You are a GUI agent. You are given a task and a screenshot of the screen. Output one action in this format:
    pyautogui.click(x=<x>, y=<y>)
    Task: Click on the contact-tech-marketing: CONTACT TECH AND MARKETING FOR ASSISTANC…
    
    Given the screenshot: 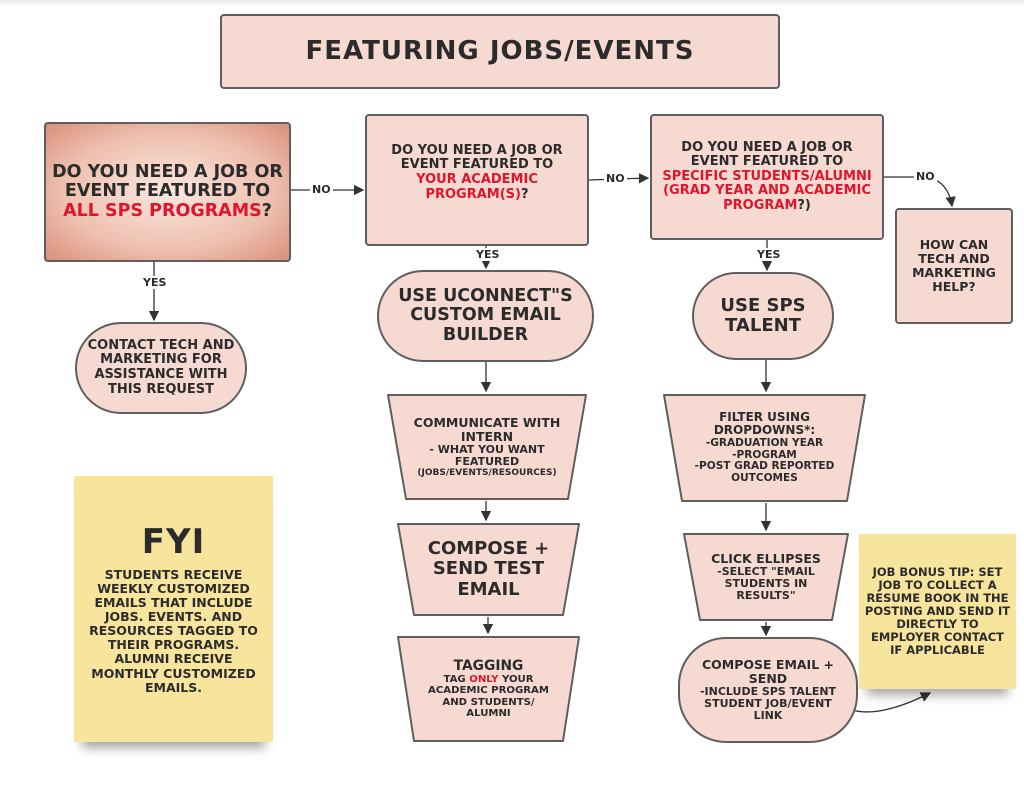 What is the action you would take?
    pyautogui.click(x=161, y=368)
    